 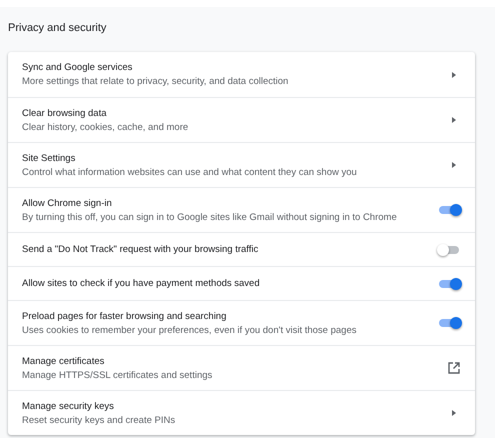 I want to click on setting-title: Preload pages for faster browsing and searching, so click(x=125, y=316).